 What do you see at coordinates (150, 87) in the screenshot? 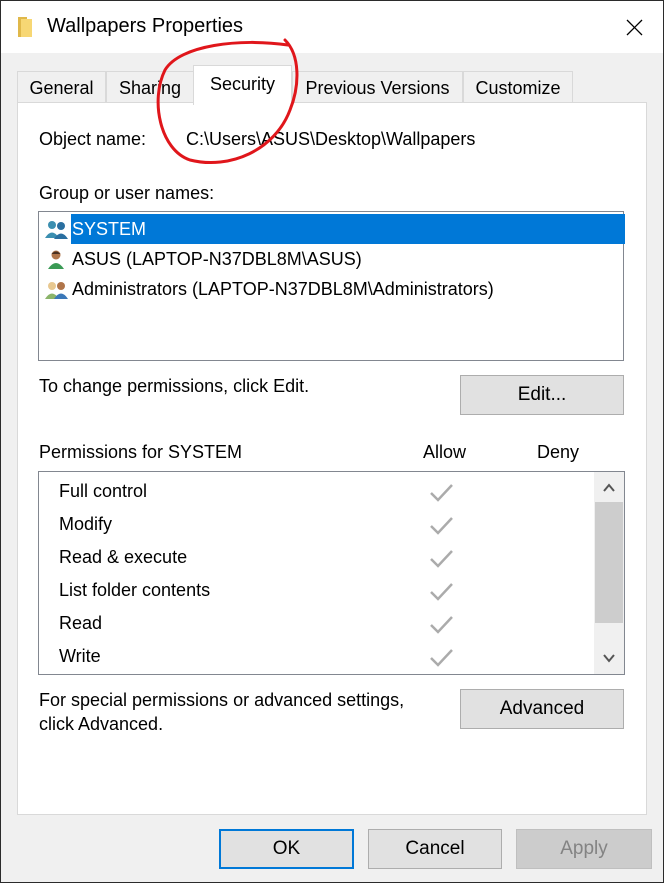
I see `tab-sharing: Sharing` at bounding box center [150, 87].